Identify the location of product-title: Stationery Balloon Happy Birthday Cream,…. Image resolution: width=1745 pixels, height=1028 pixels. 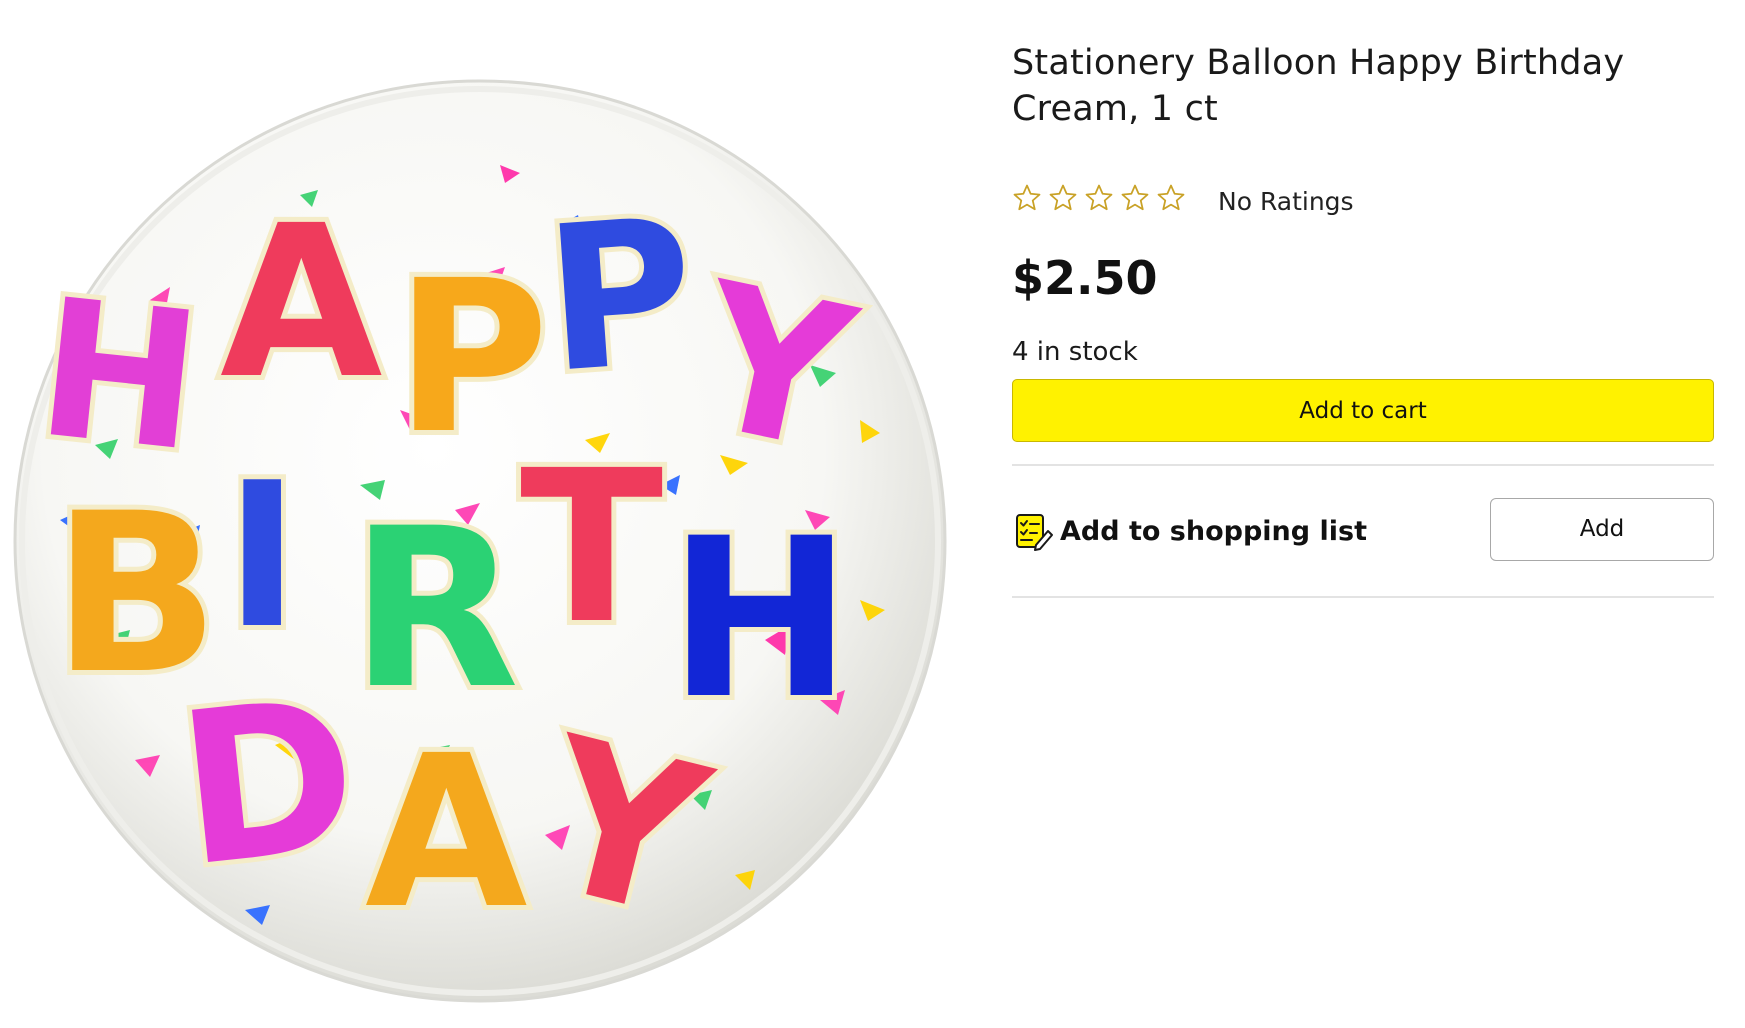
(1318, 86).